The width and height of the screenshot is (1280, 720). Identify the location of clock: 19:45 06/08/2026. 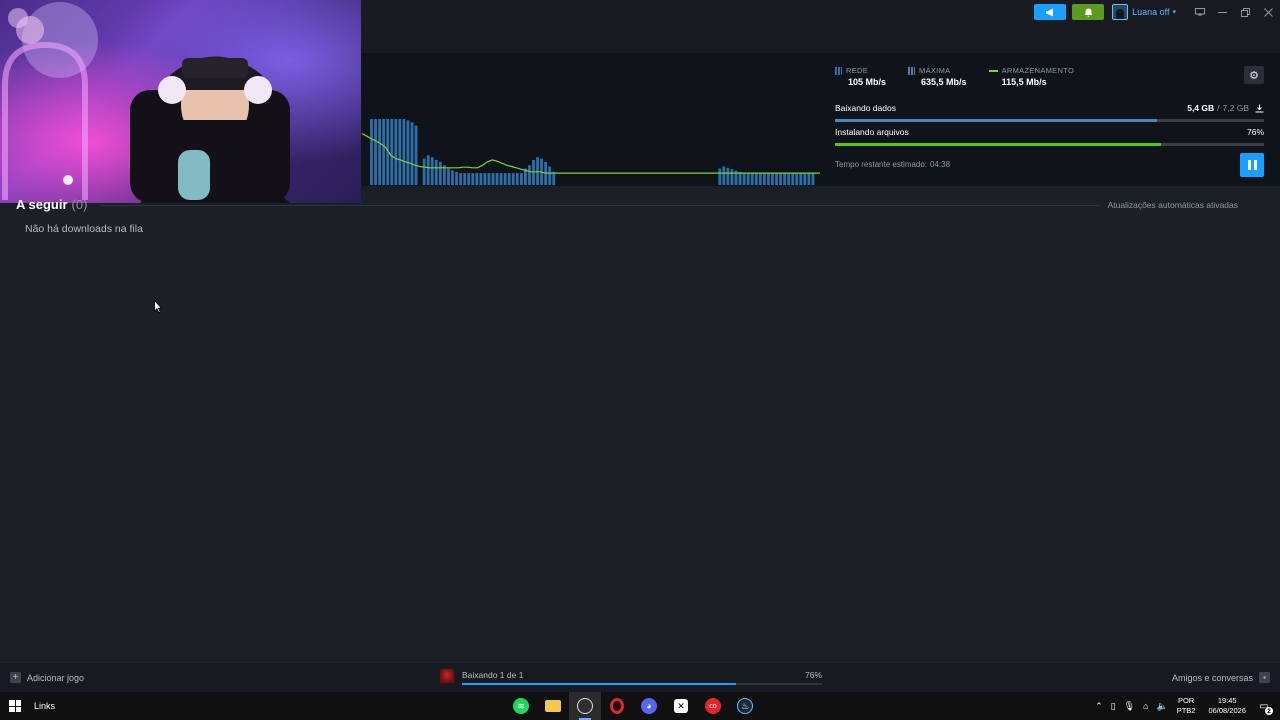
(1227, 706).